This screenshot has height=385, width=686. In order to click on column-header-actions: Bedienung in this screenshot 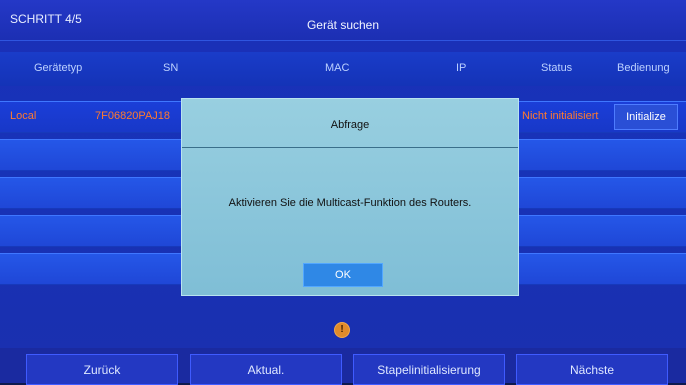, I will do `click(643, 68)`.